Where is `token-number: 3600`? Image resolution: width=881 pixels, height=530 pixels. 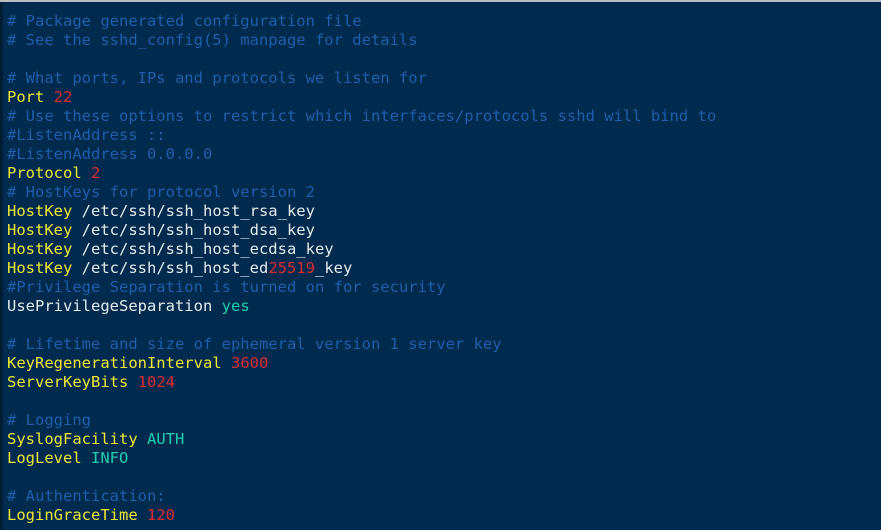 token-number: 3600 is located at coordinates (249, 363).